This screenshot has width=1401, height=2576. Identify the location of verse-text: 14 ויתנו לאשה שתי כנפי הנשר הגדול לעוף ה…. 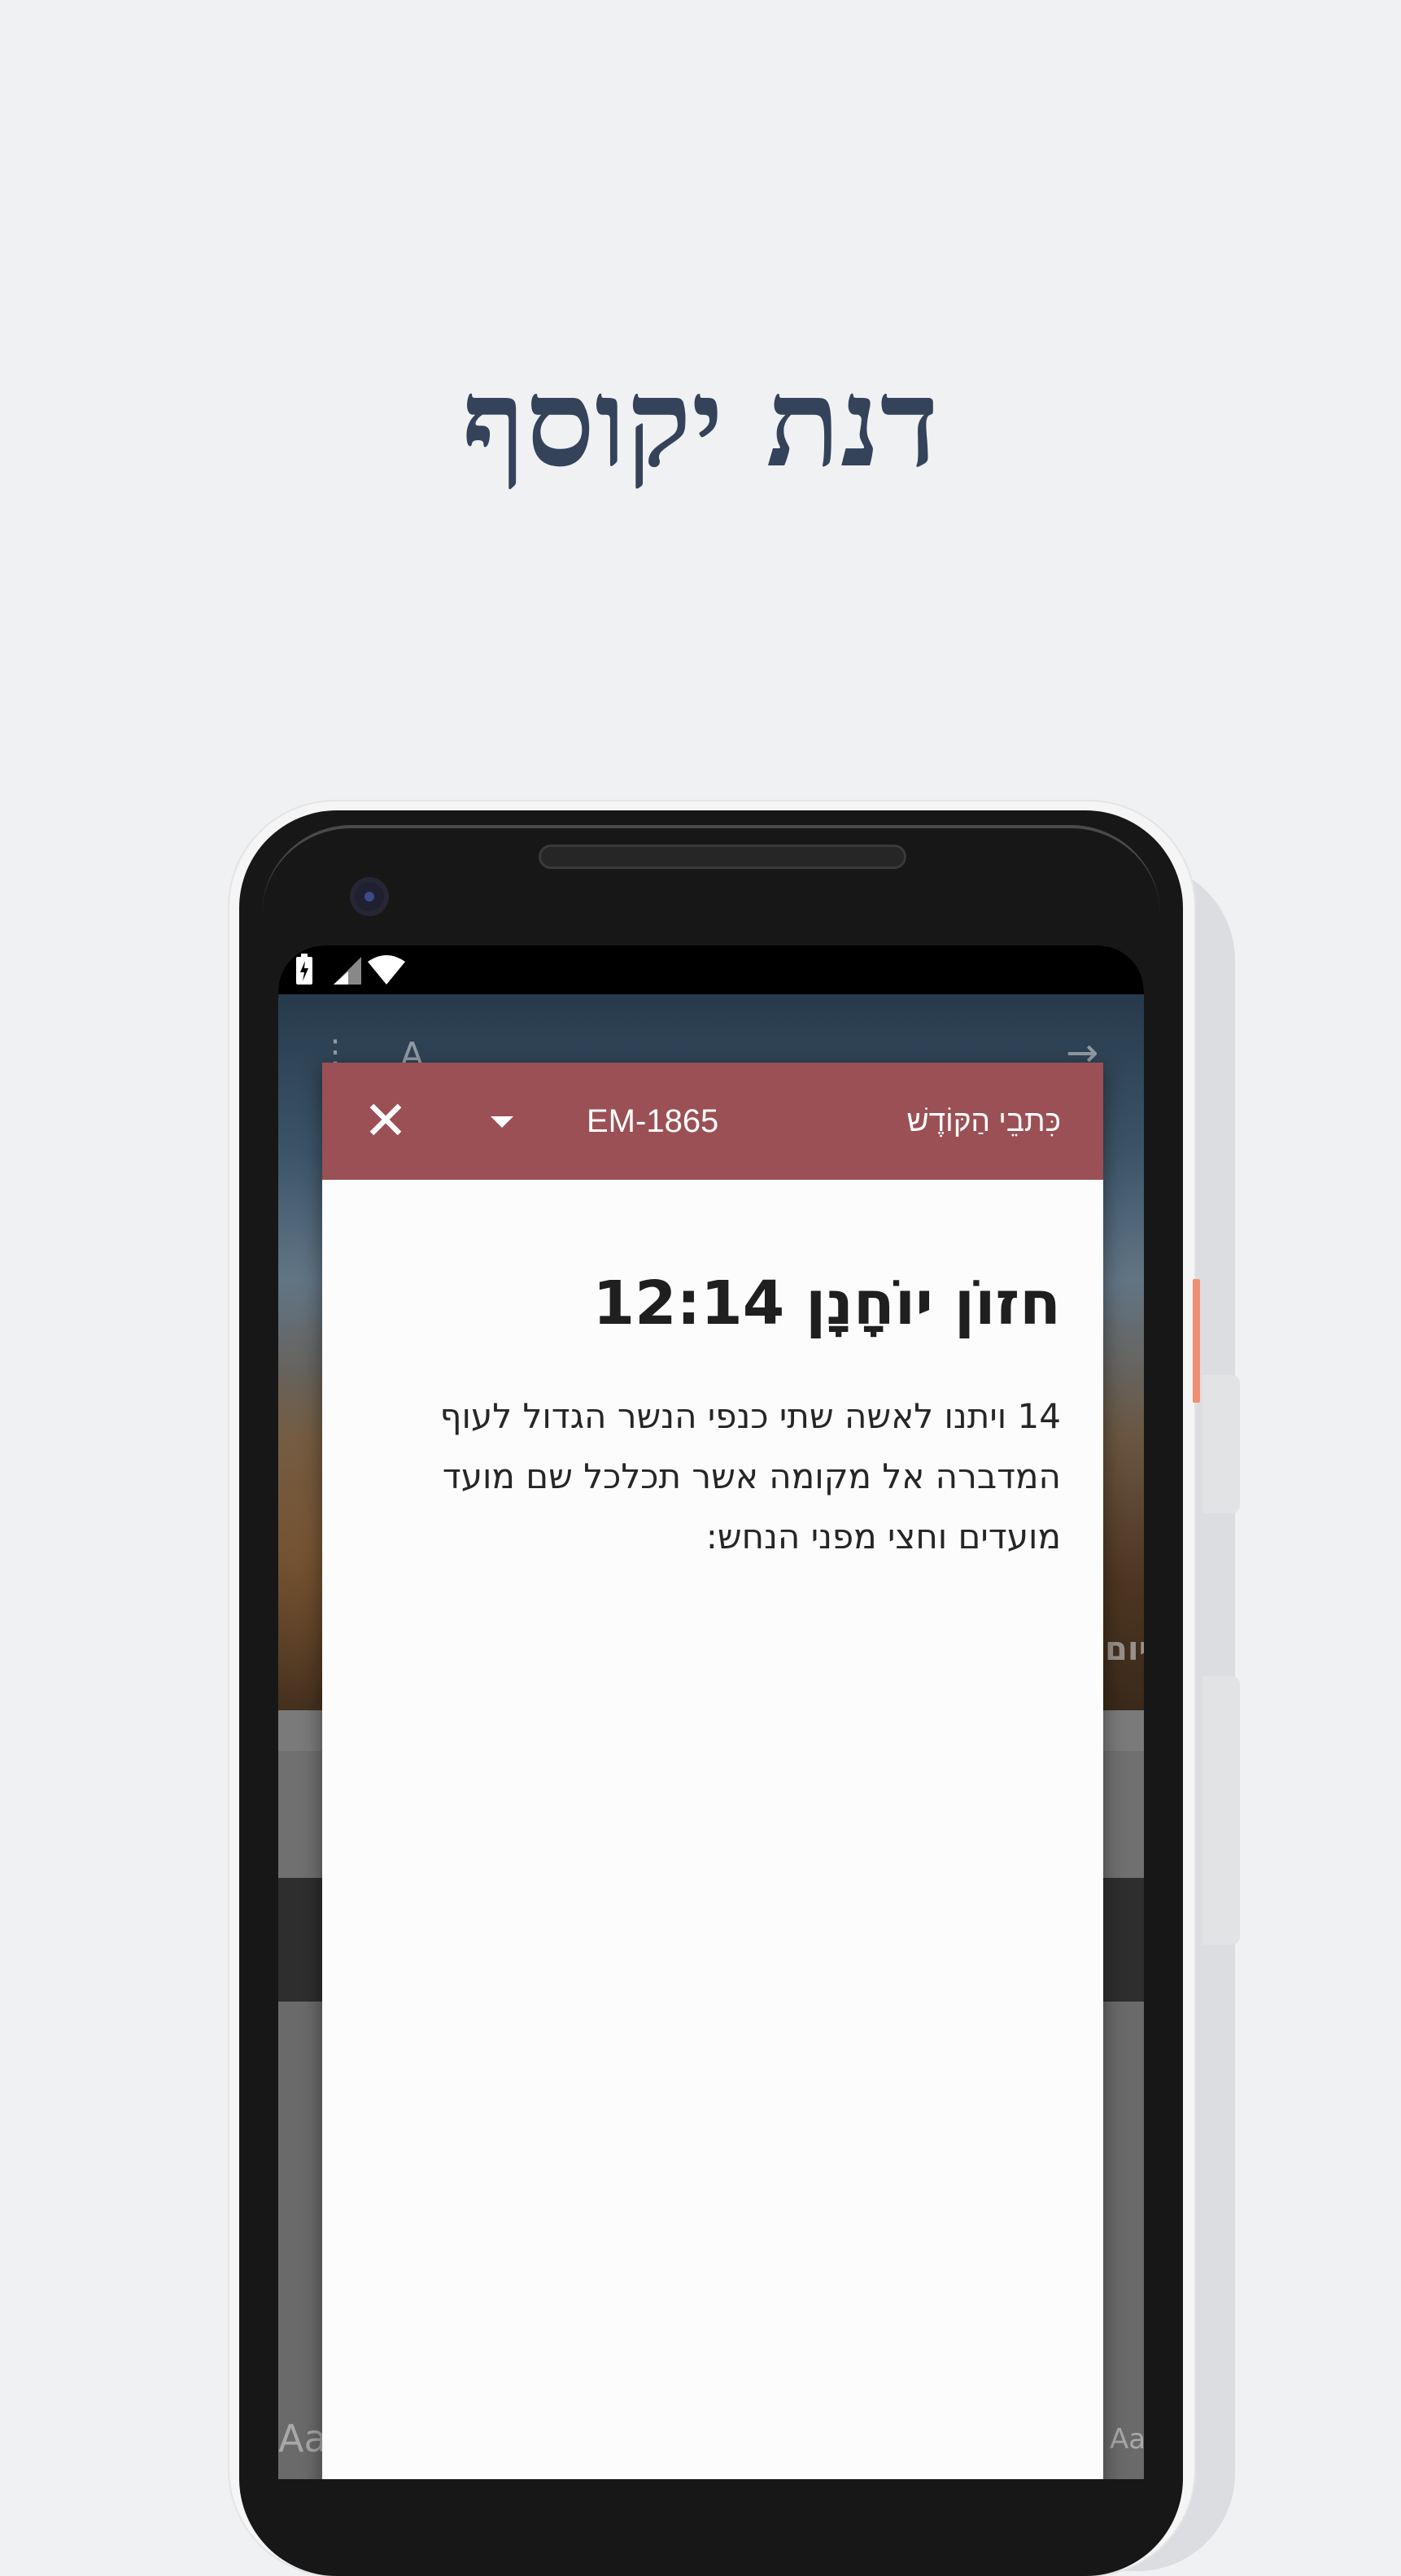
(750, 1476).